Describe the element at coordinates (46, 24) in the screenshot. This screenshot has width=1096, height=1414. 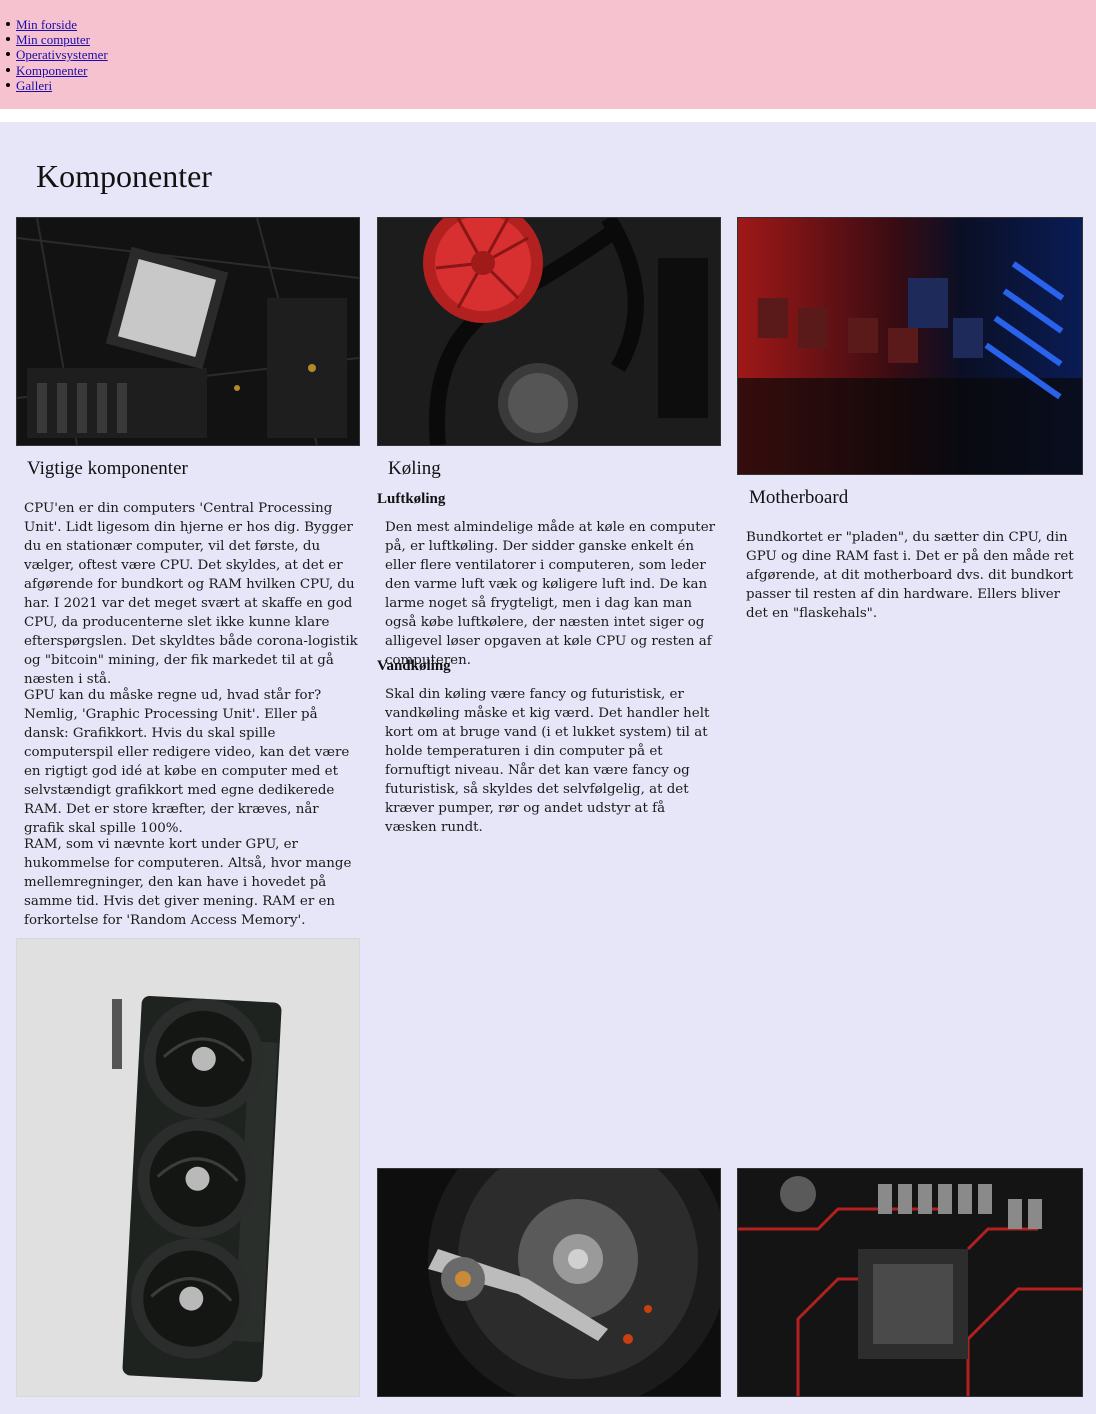
I see `nav-link-min-forside: Min forside` at that location.